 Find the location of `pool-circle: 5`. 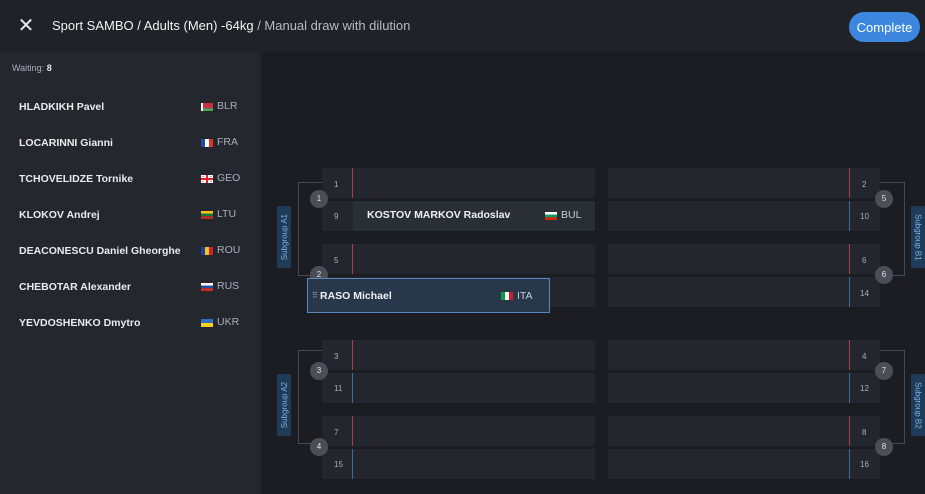

pool-circle: 5 is located at coordinates (884, 199).